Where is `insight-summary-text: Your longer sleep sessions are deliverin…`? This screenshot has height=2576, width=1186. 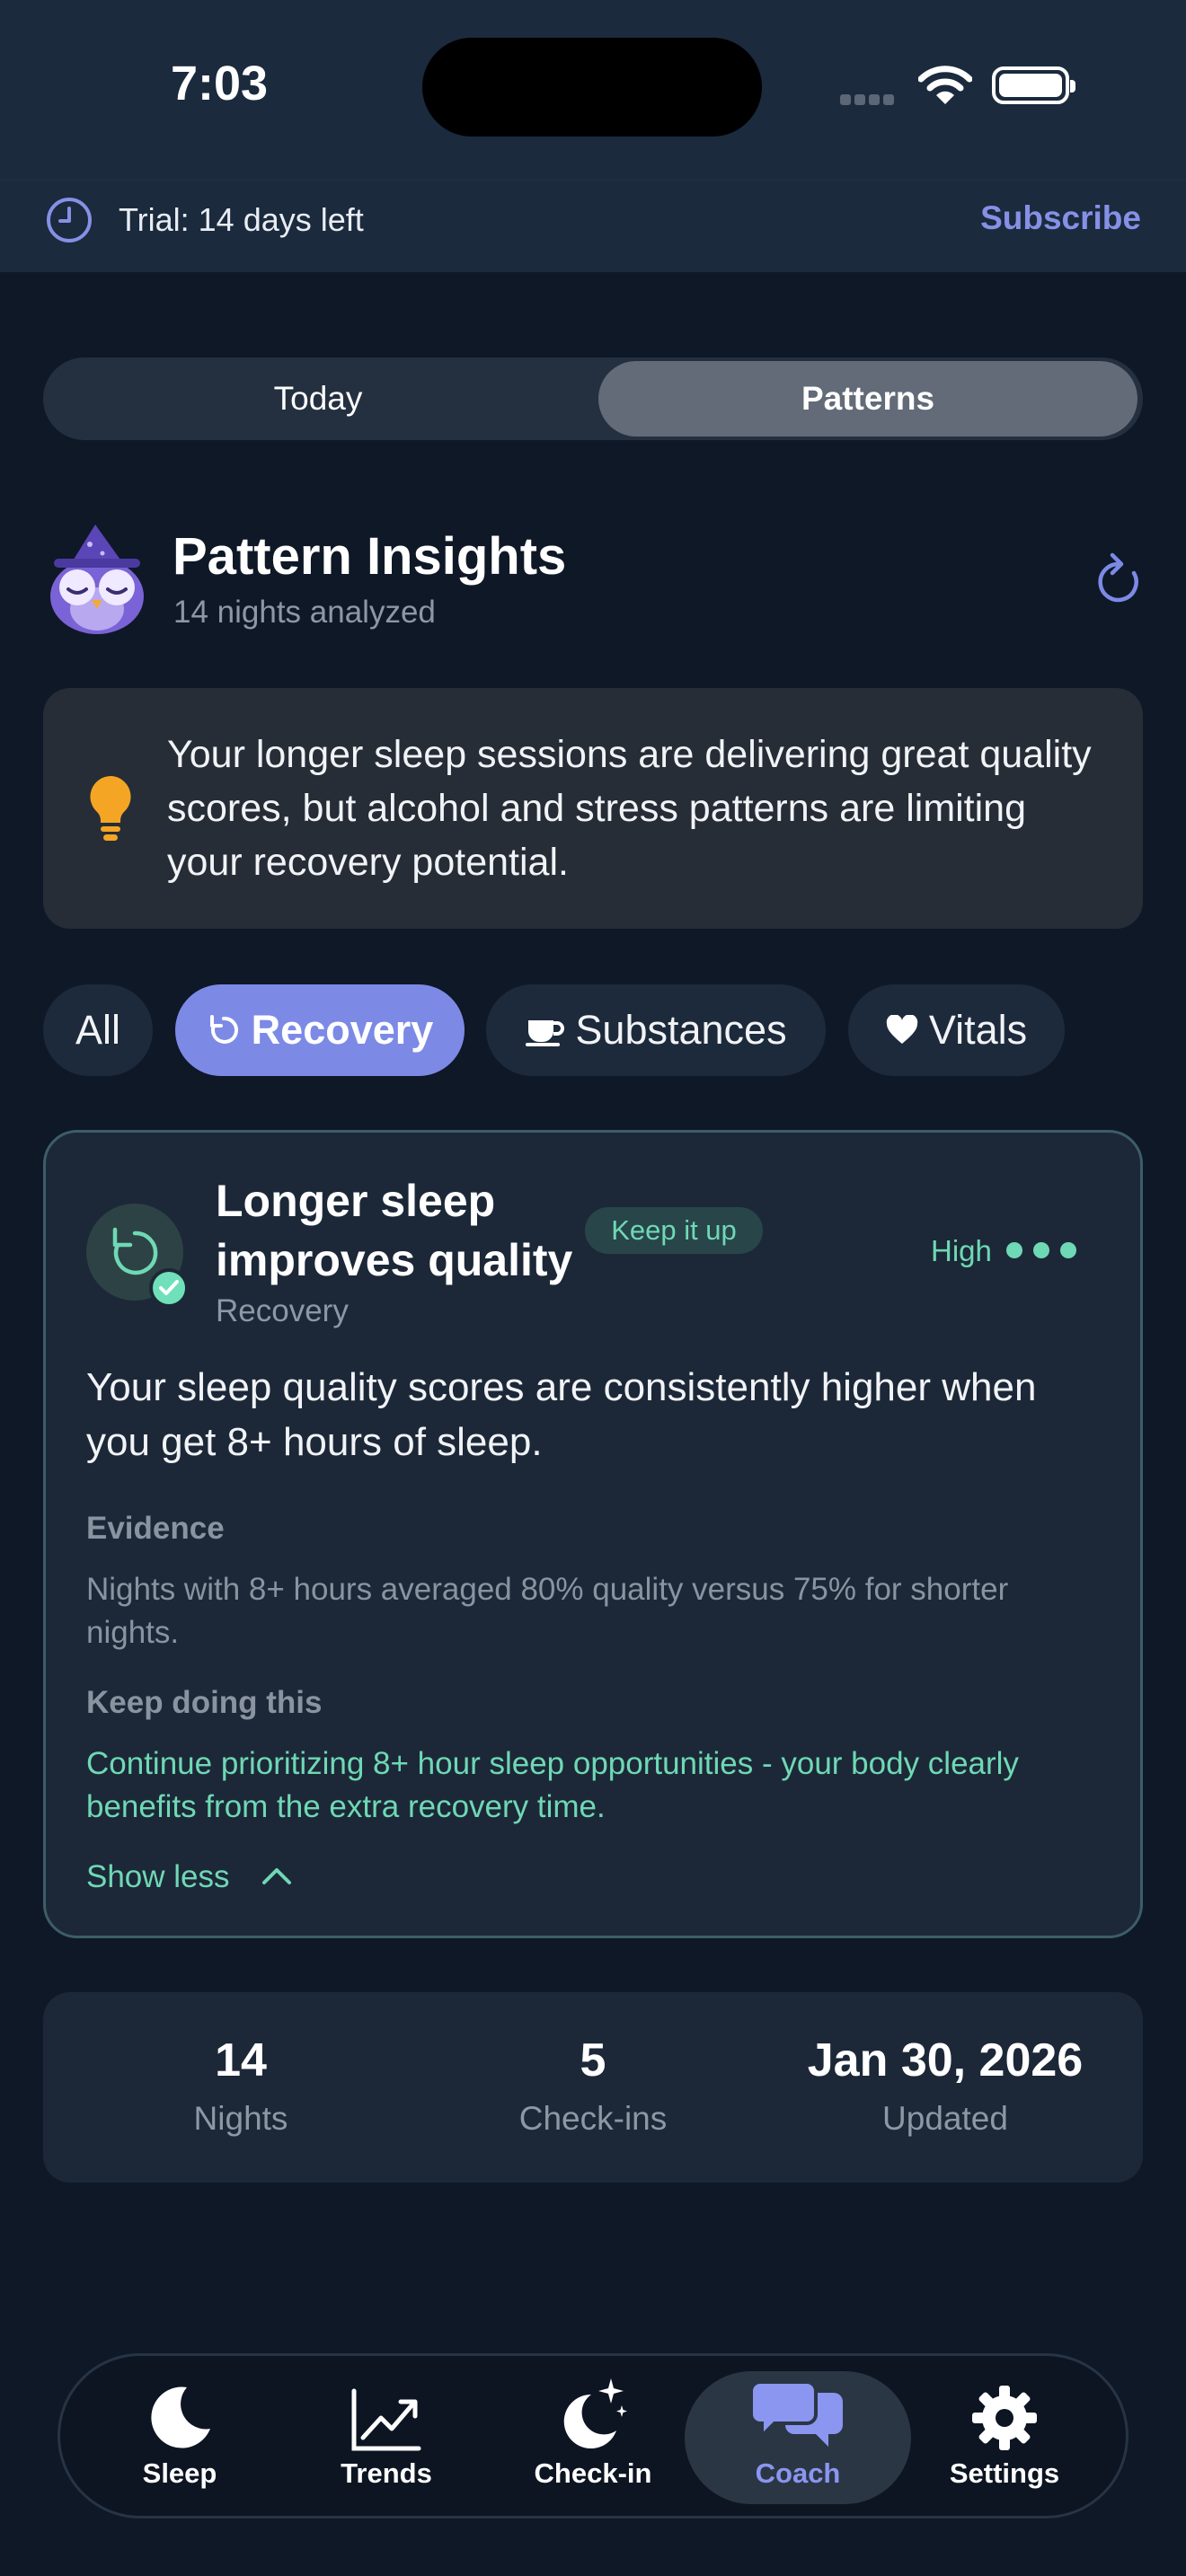 insight-summary-text: Your longer sleep sessions are deliverin… is located at coordinates (629, 808).